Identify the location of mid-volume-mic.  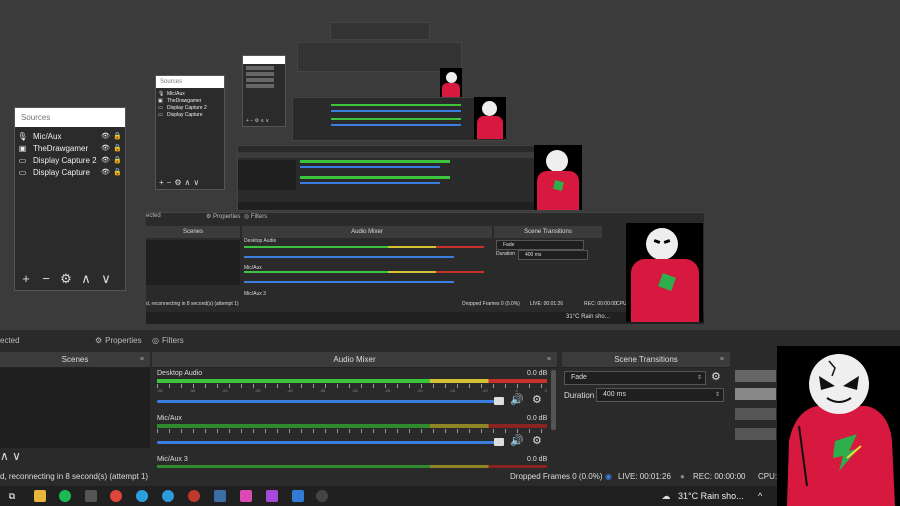
(349, 282).